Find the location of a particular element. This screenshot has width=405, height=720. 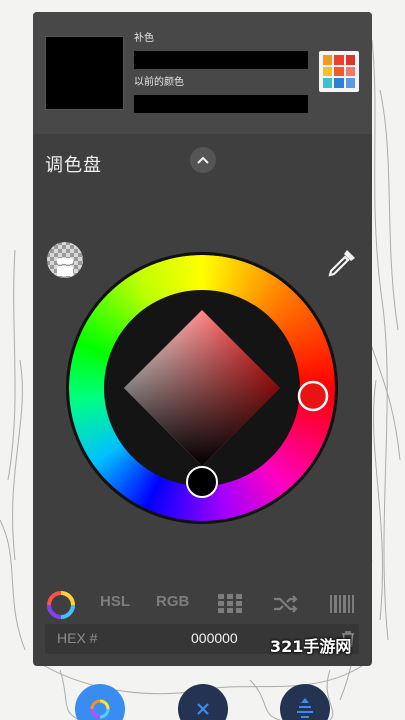

previous-color-label: 以前的颜色 is located at coordinates (159, 82).